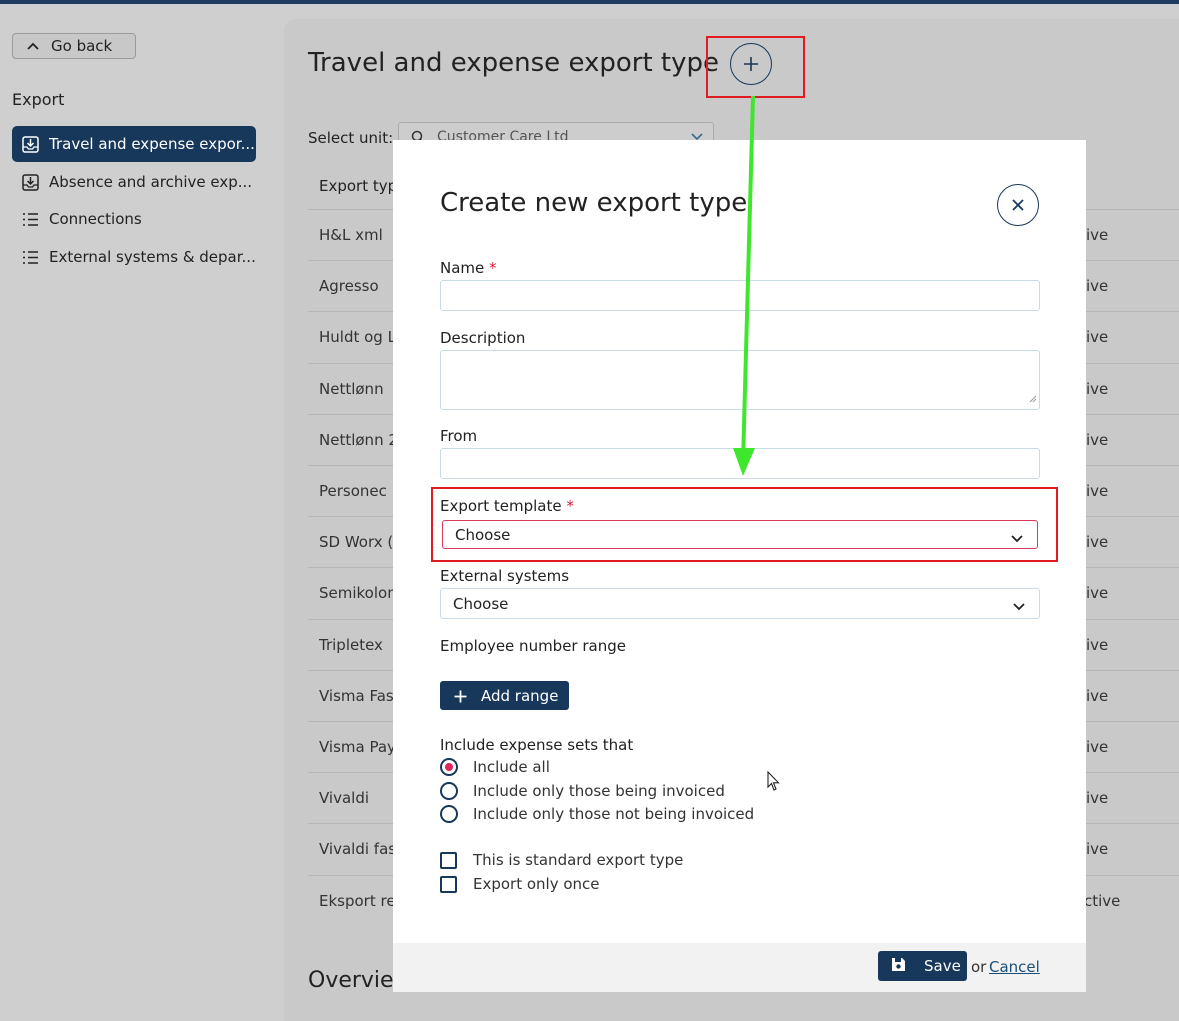  Describe the element at coordinates (483, 338) in the screenshot. I see `description-label: Description` at that location.